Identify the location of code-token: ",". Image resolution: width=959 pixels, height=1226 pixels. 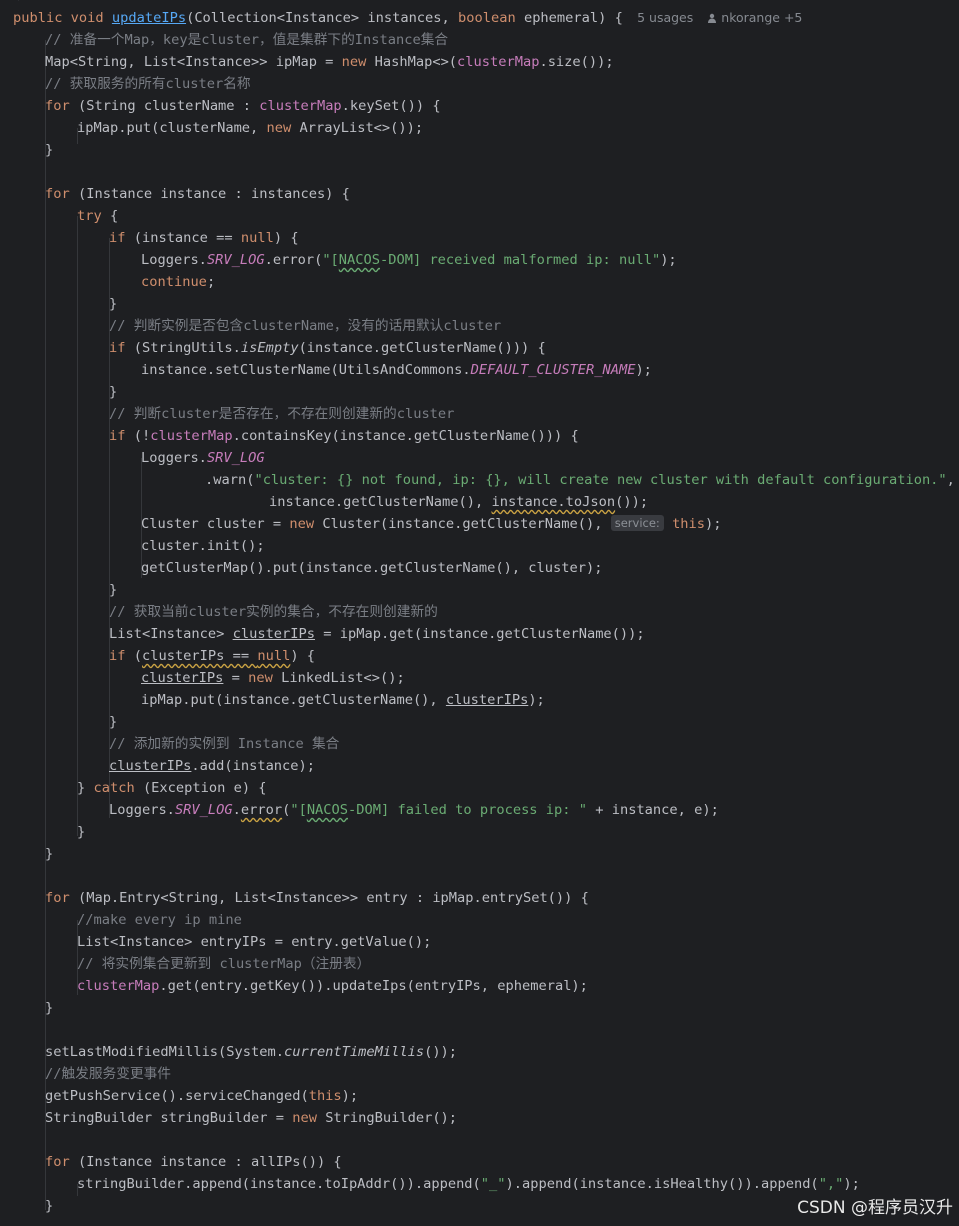
(831, 1184).